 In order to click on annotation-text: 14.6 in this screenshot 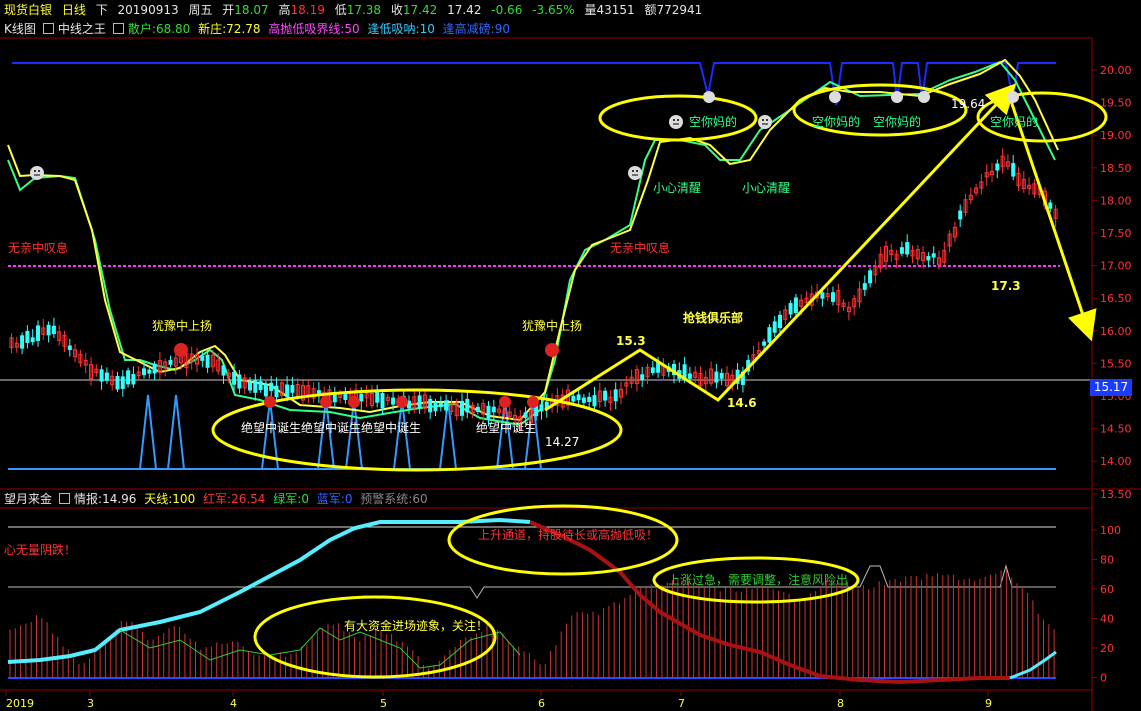, I will do `click(742, 403)`.